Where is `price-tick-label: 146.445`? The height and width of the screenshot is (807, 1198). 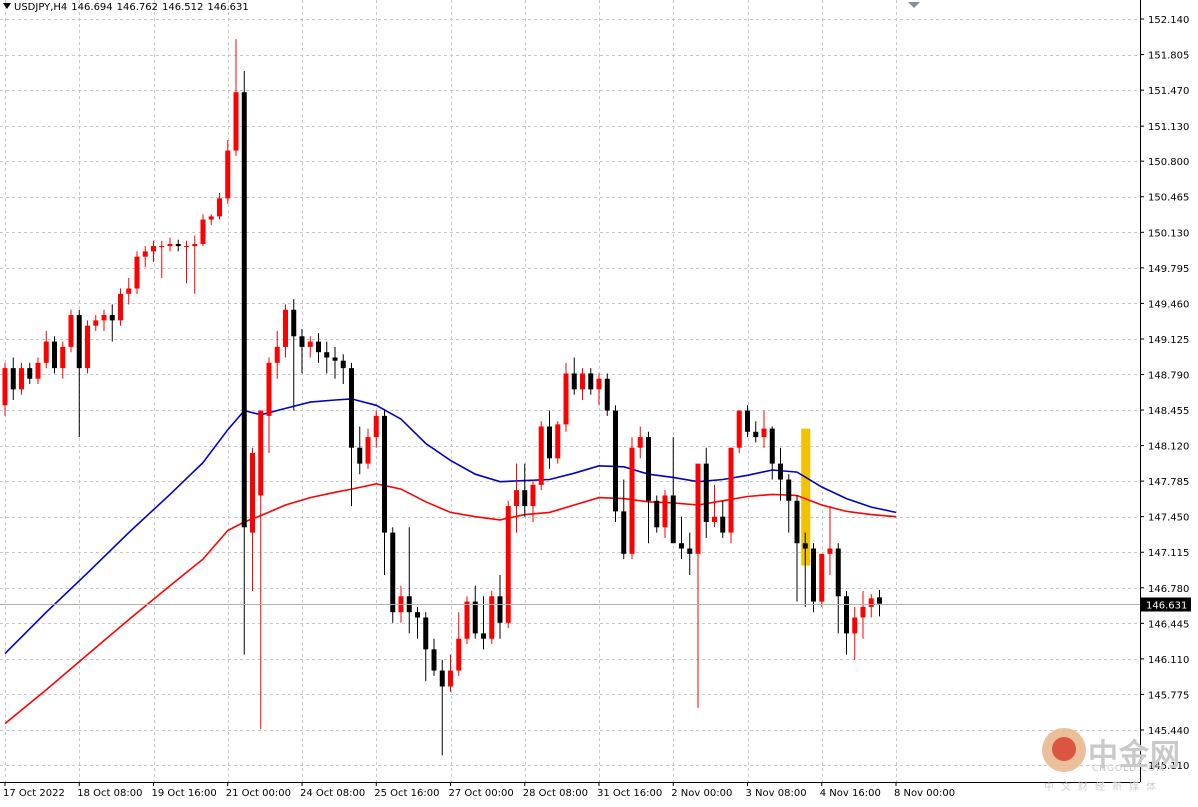
price-tick-label: 146.445 is located at coordinates (1168, 624).